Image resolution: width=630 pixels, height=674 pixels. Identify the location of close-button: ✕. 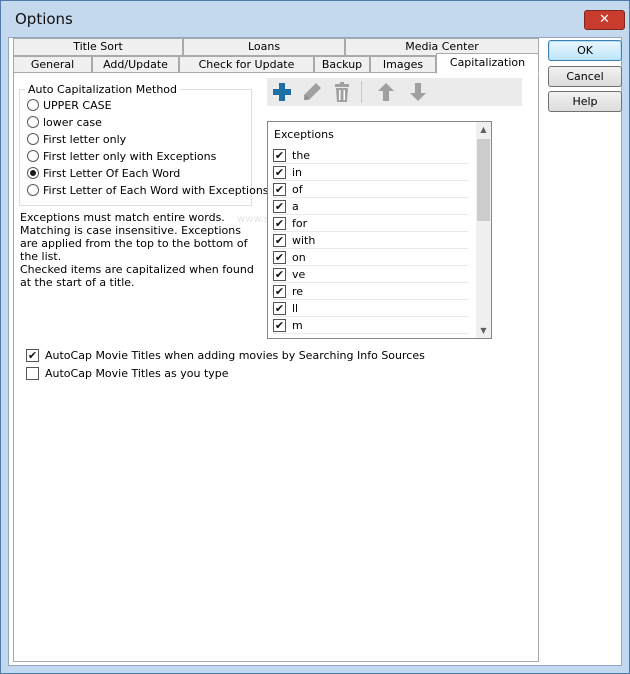
(604, 20).